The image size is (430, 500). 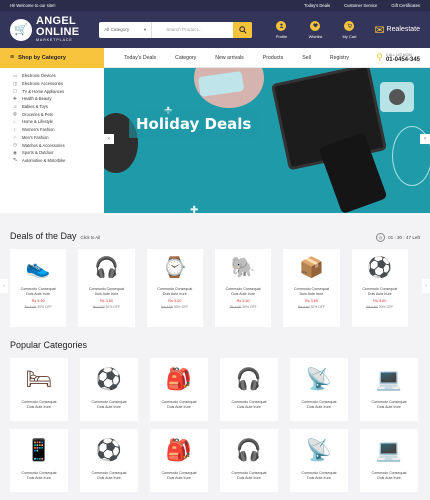 What do you see at coordinates (339, 58) in the screenshot?
I see `nav-registry: Registry` at bounding box center [339, 58].